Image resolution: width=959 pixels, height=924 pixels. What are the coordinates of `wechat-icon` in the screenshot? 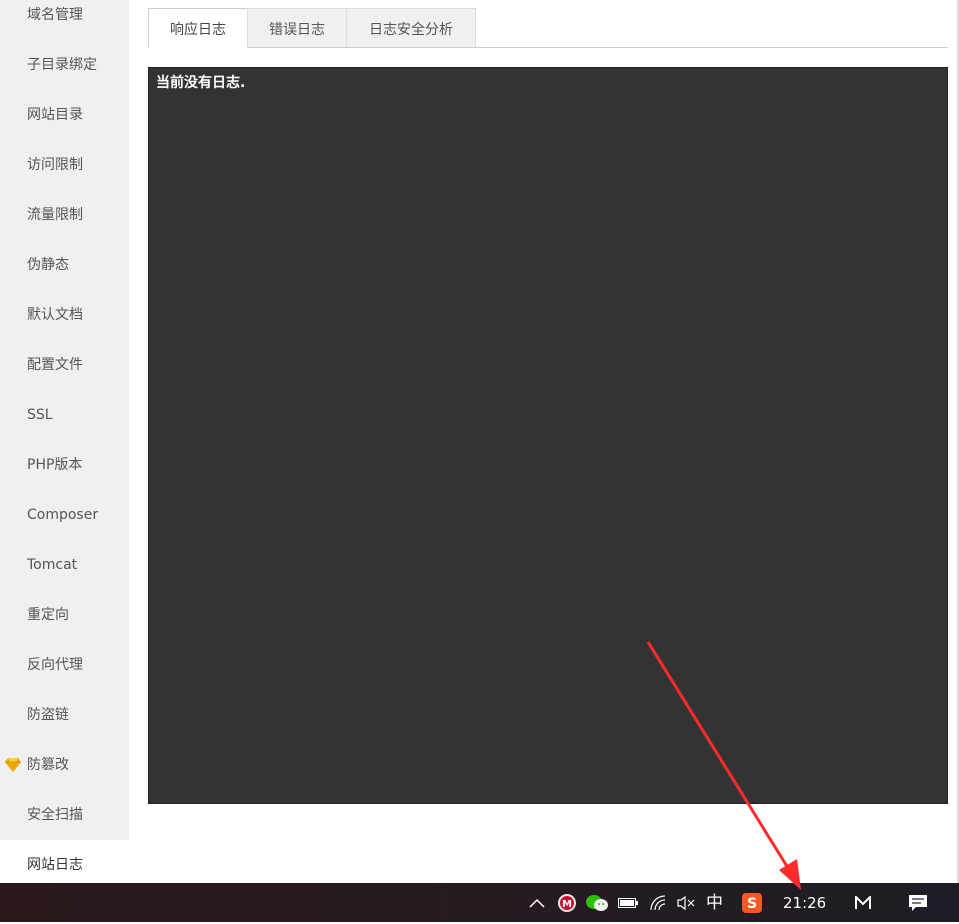 It's located at (597, 902).